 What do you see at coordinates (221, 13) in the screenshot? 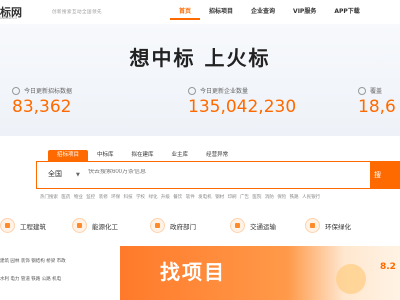
I see `nav-projects: 招标项目` at bounding box center [221, 13].